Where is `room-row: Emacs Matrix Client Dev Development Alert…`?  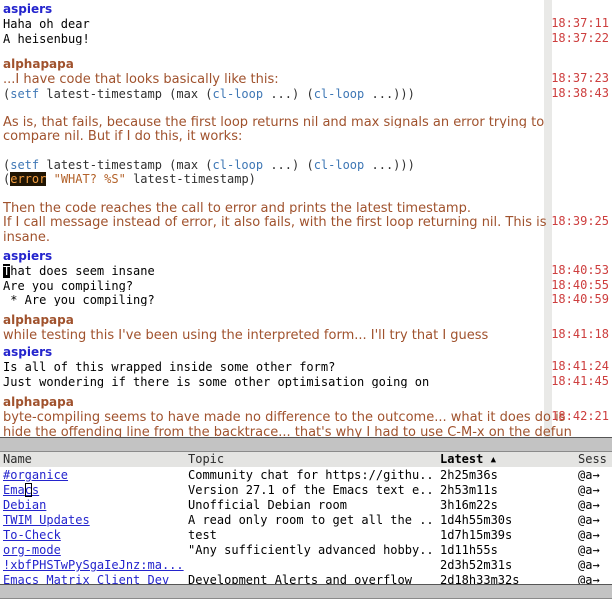 room-row: Emacs Matrix Client Dev Development Alert… is located at coordinates (306, 578).